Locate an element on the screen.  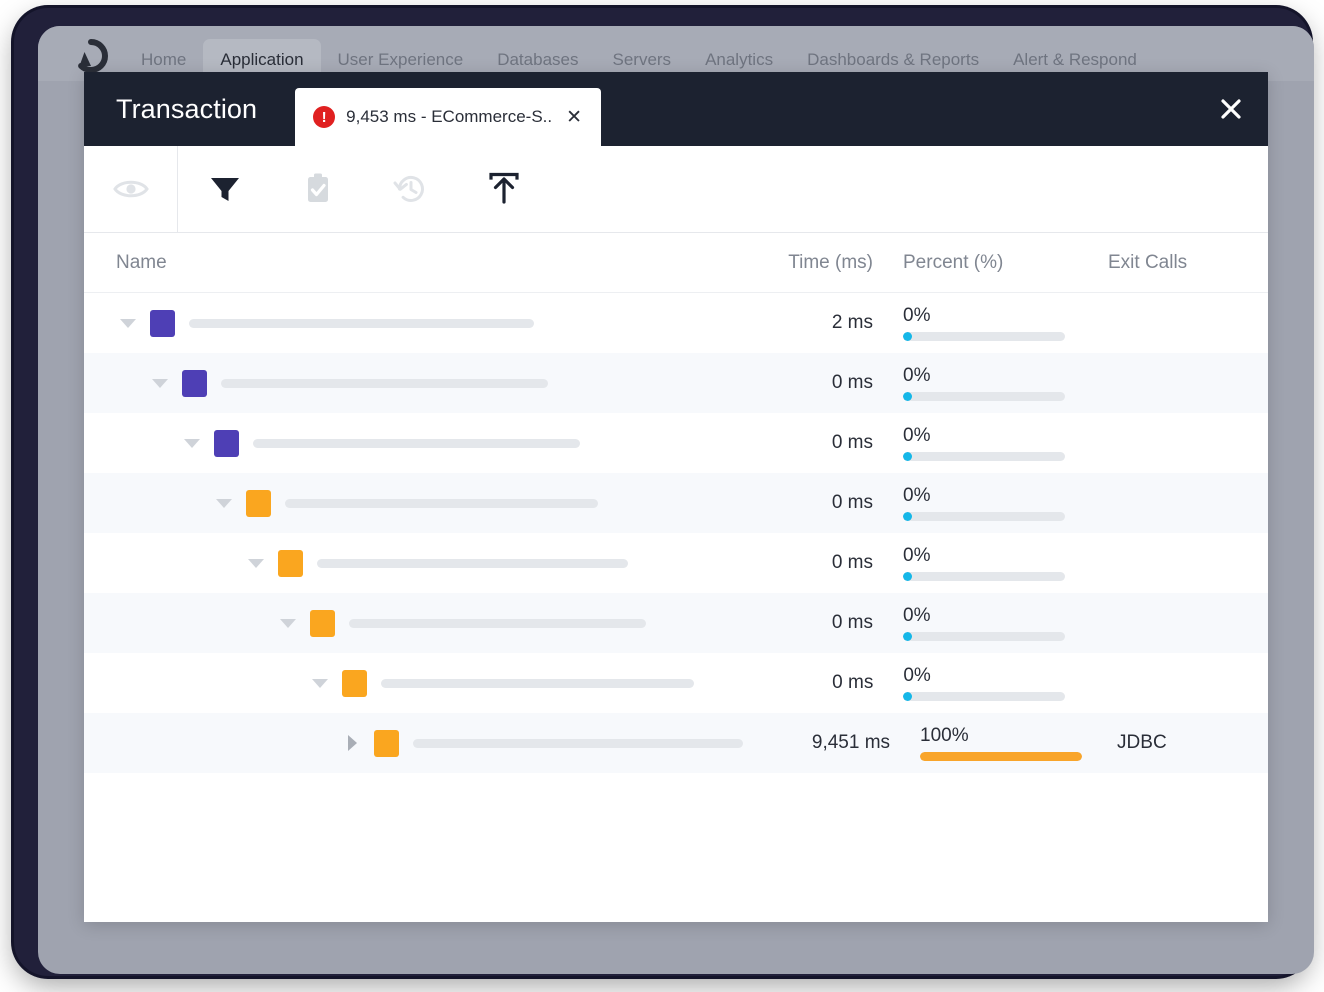
panel-header: Transaction ! 9,453 ms - ECommerce-S.. ✕ is located at coordinates (676, 109).